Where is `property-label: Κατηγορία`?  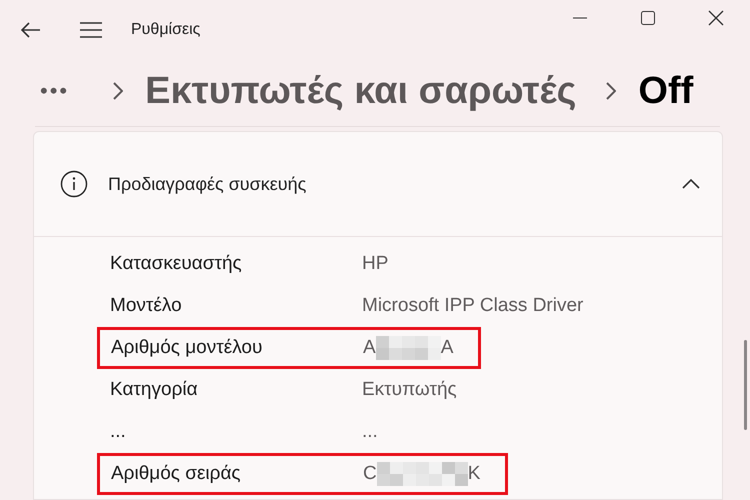
property-label: Κατηγορία is located at coordinates (154, 390).